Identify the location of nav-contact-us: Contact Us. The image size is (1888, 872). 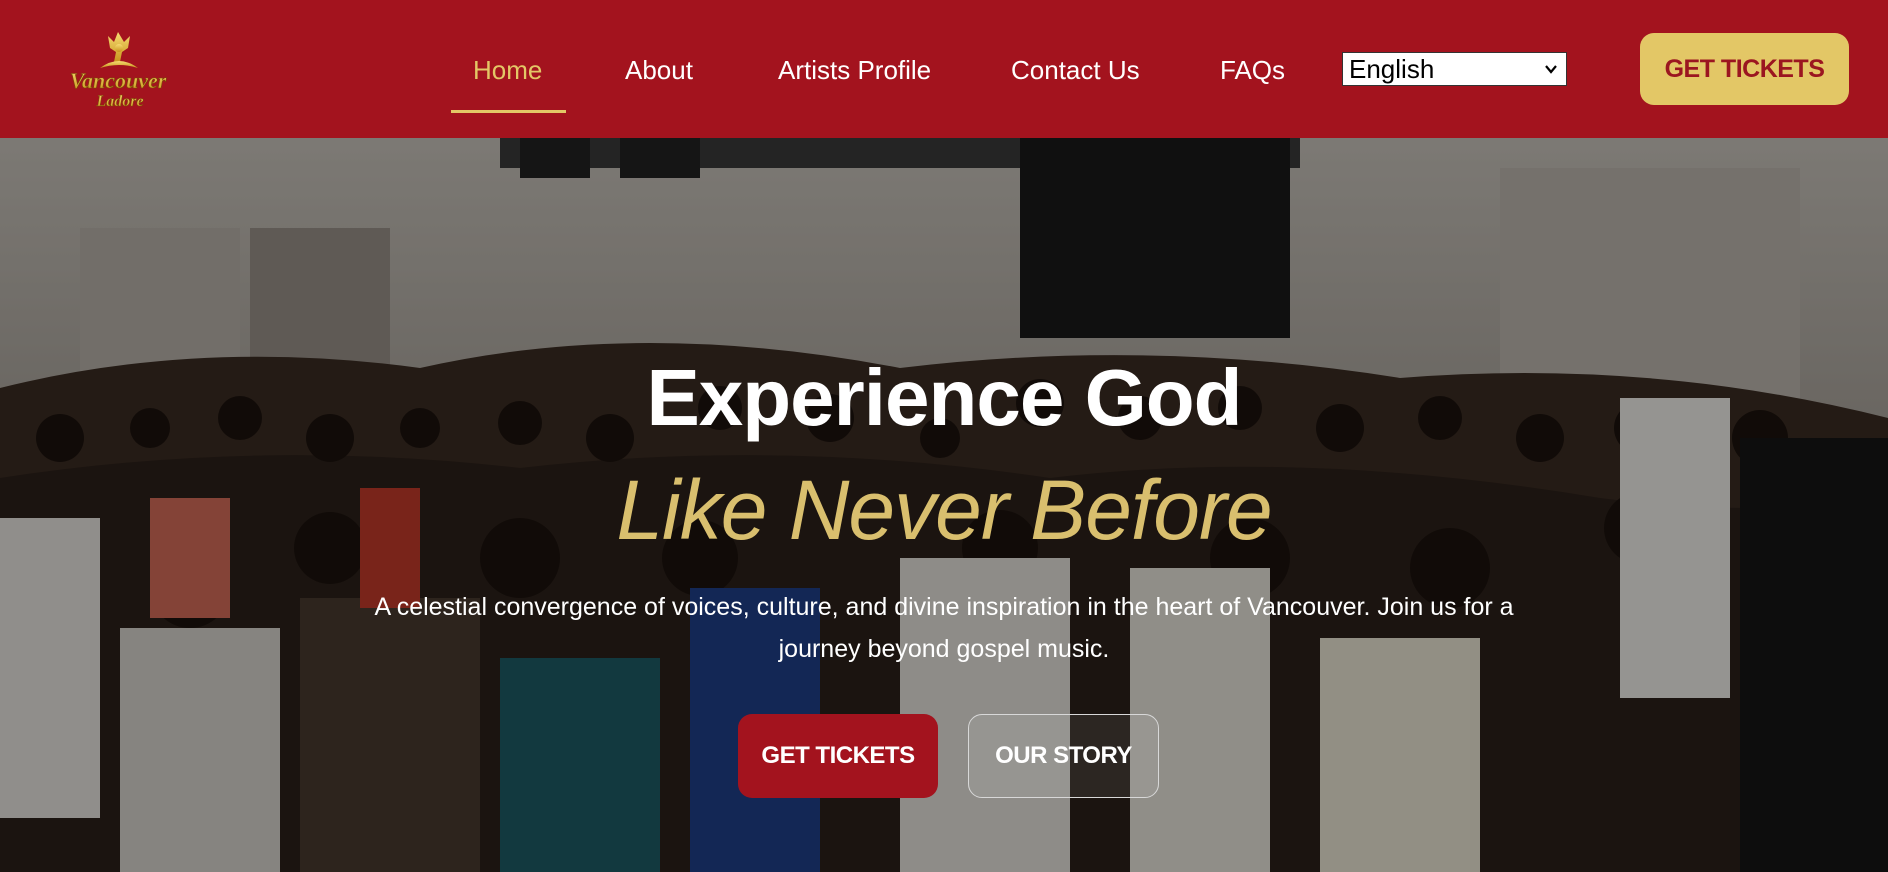
(1075, 70).